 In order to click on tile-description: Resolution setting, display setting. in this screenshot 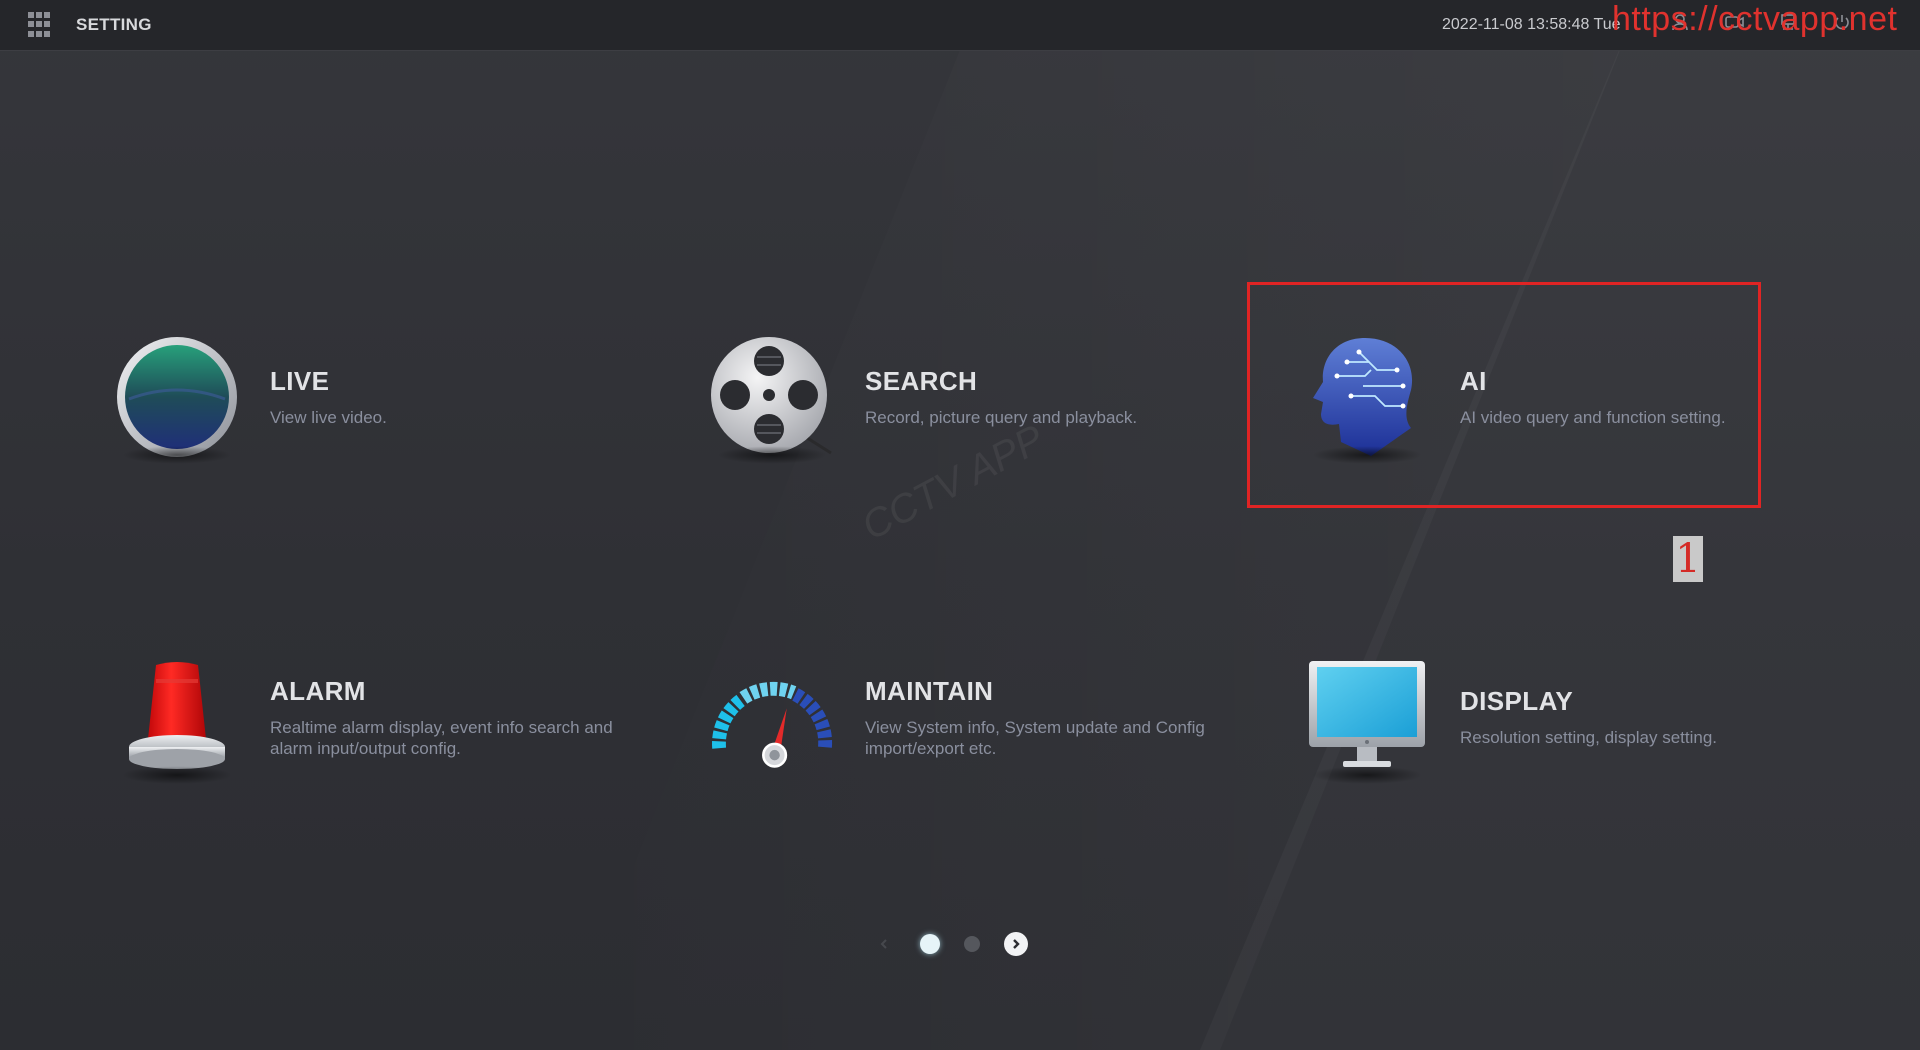, I will do `click(1589, 737)`.